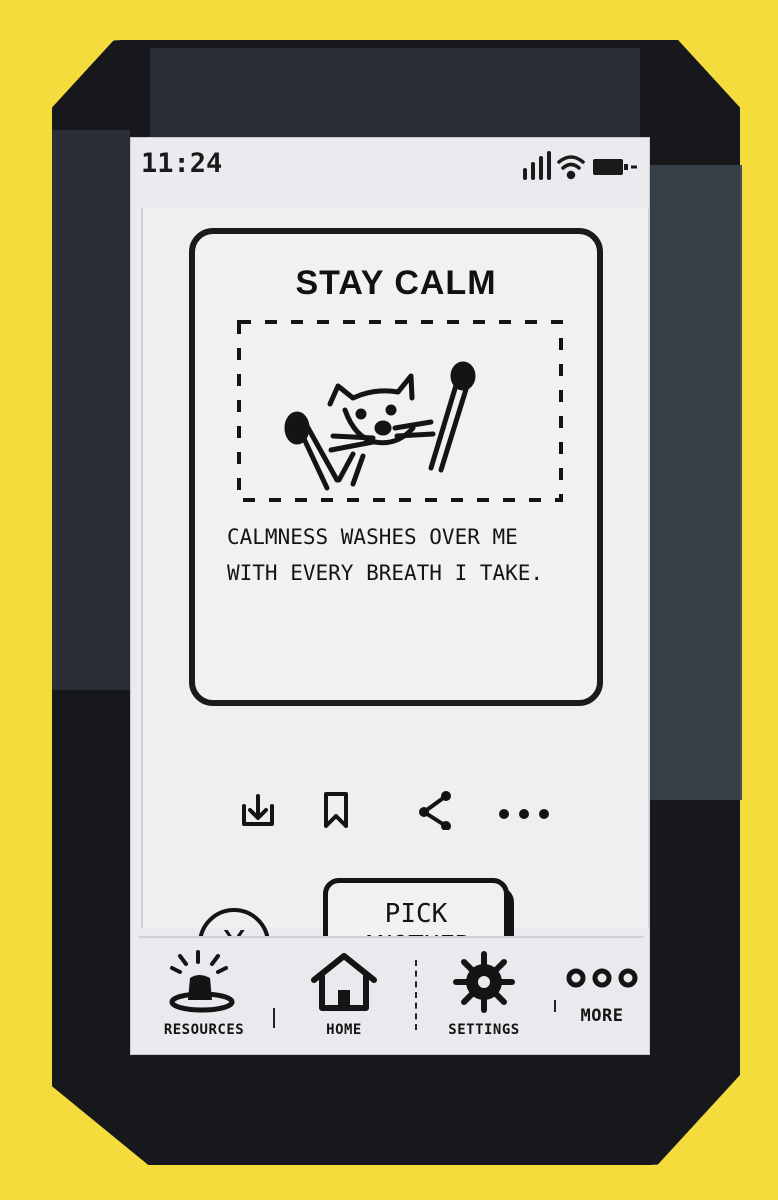 Image resolution: width=778 pixels, height=1200 pixels. I want to click on gear-icon, so click(484, 982).